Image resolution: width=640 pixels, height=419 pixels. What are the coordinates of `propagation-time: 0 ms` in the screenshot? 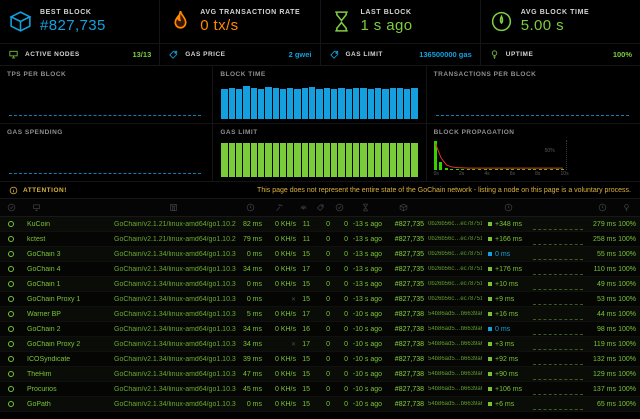 It's located at (503, 254).